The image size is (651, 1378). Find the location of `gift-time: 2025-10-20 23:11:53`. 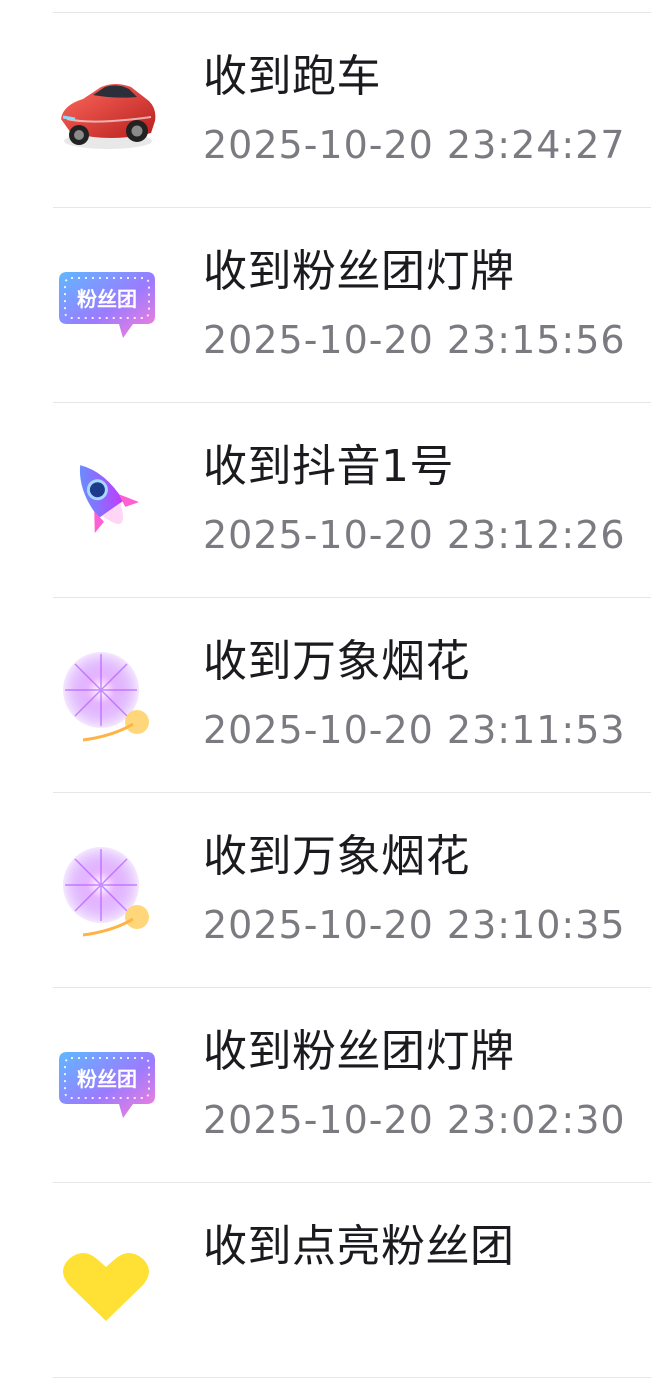

gift-time: 2025-10-20 23:11:53 is located at coordinates (414, 730).